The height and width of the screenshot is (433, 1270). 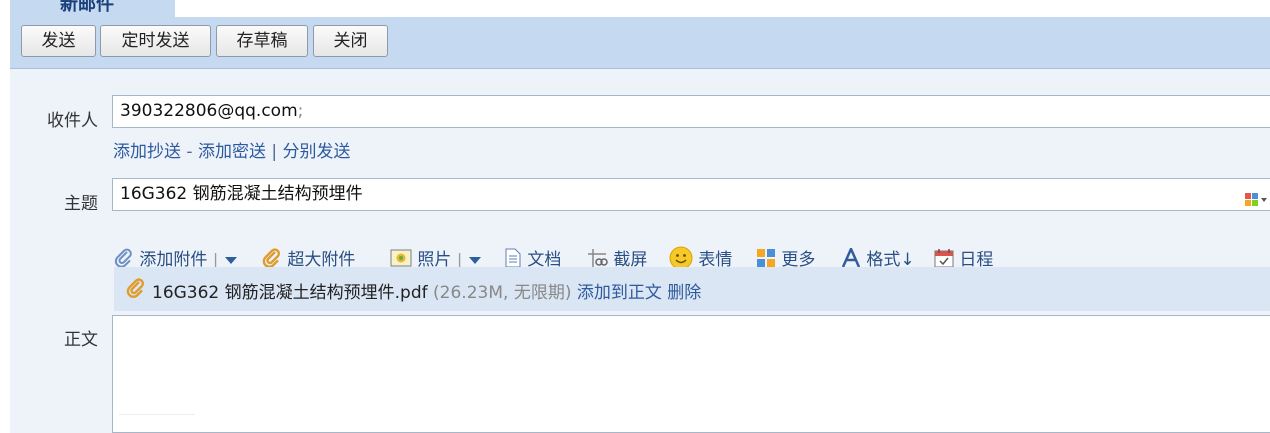 What do you see at coordinates (157, 414) in the screenshot?
I see `editor-caret-line` at bounding box center [157, 414].